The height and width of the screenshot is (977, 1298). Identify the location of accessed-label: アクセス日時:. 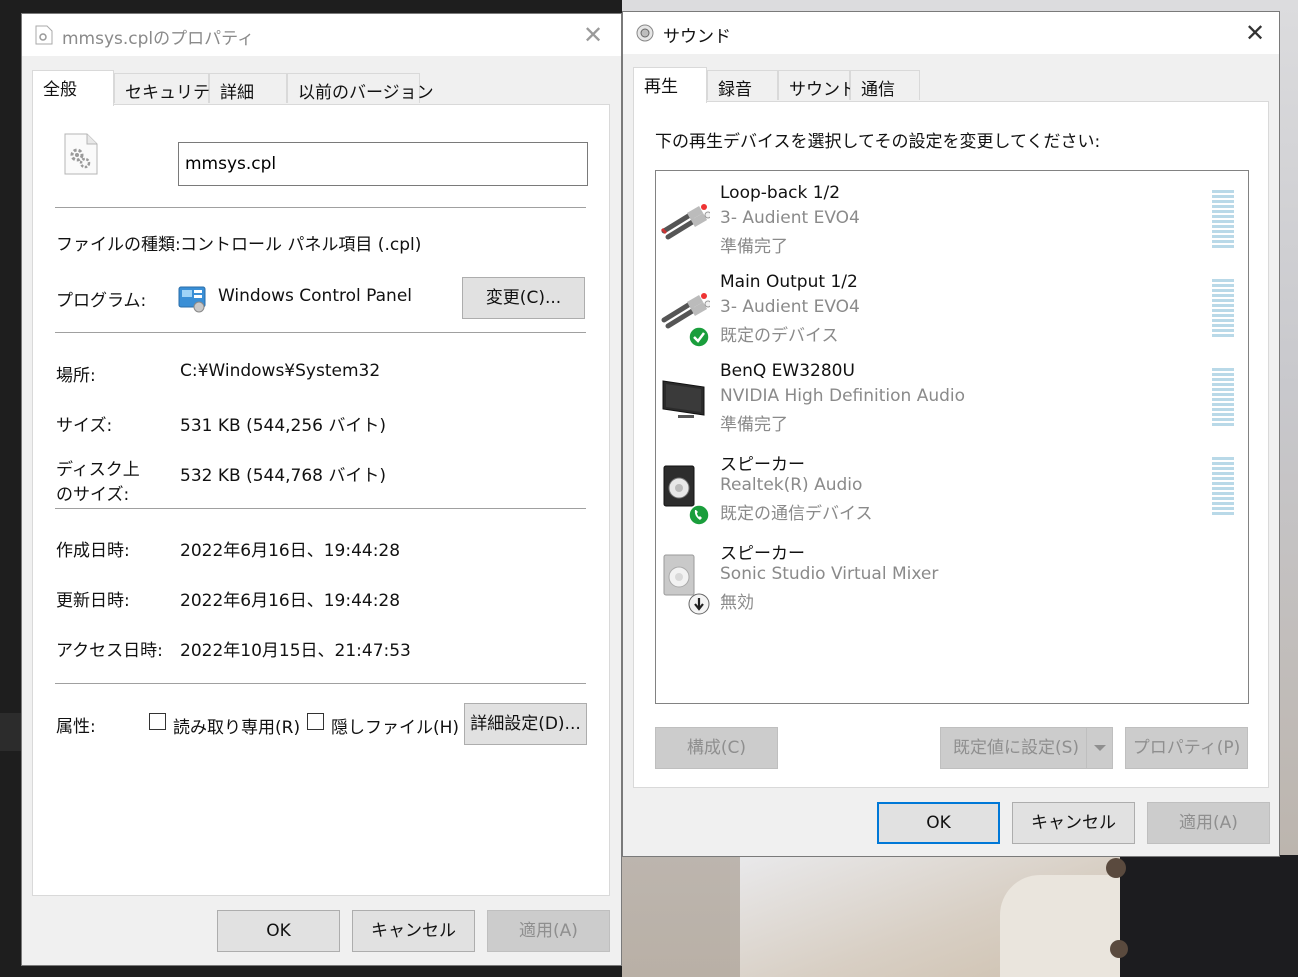
(109, 651).